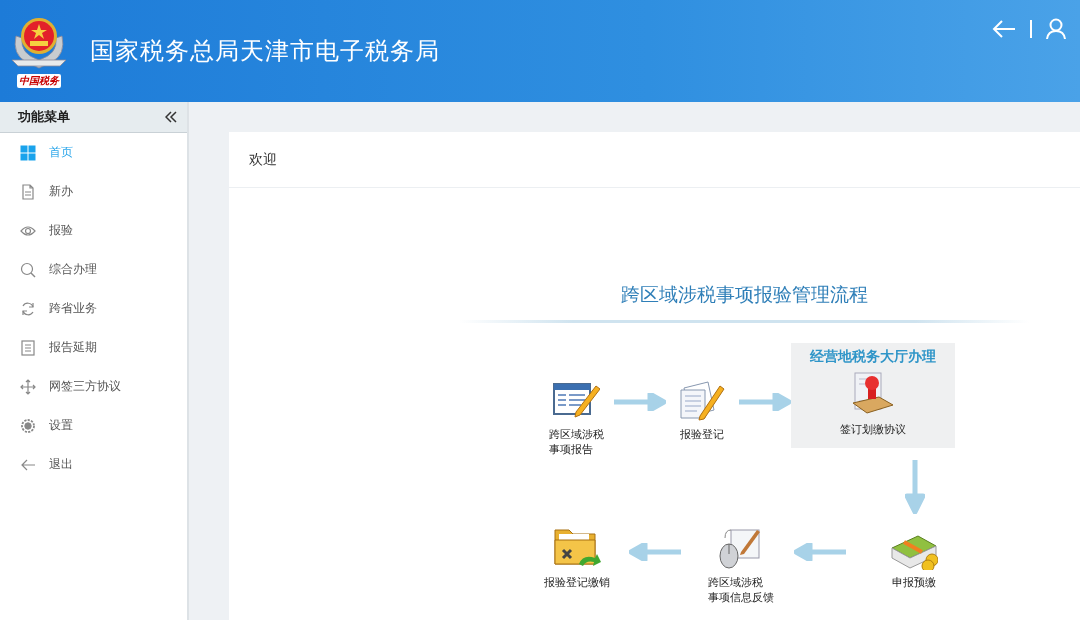 The height and width of the screenshot is (620, 1080). I want to click on refresh-icon, so click(28, 308).